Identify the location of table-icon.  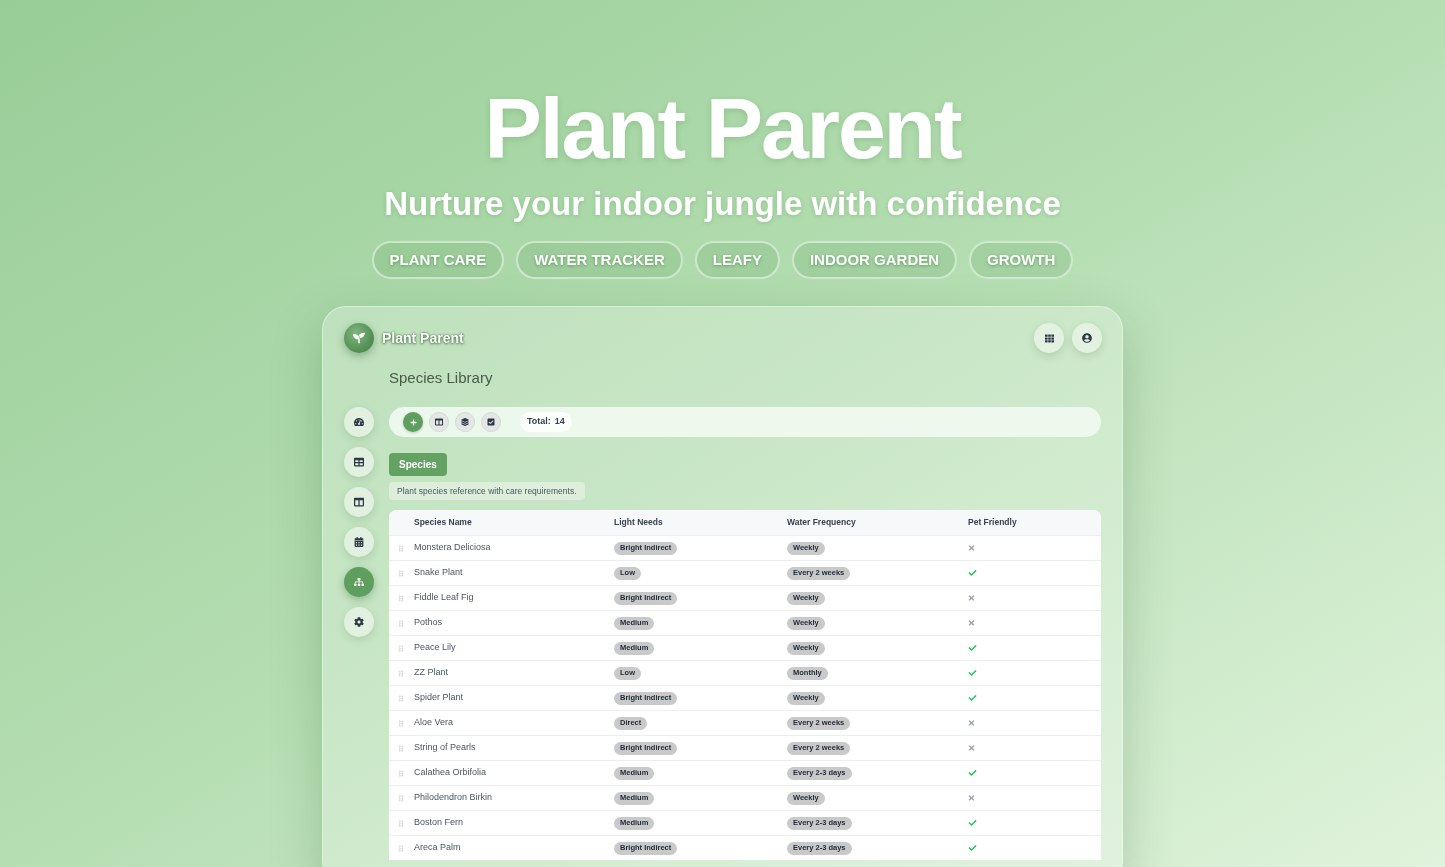
(359, 462).